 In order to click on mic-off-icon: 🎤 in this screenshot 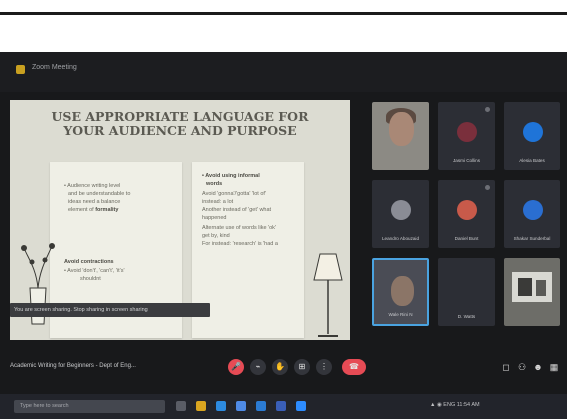, I will do `click(236, 367)`.